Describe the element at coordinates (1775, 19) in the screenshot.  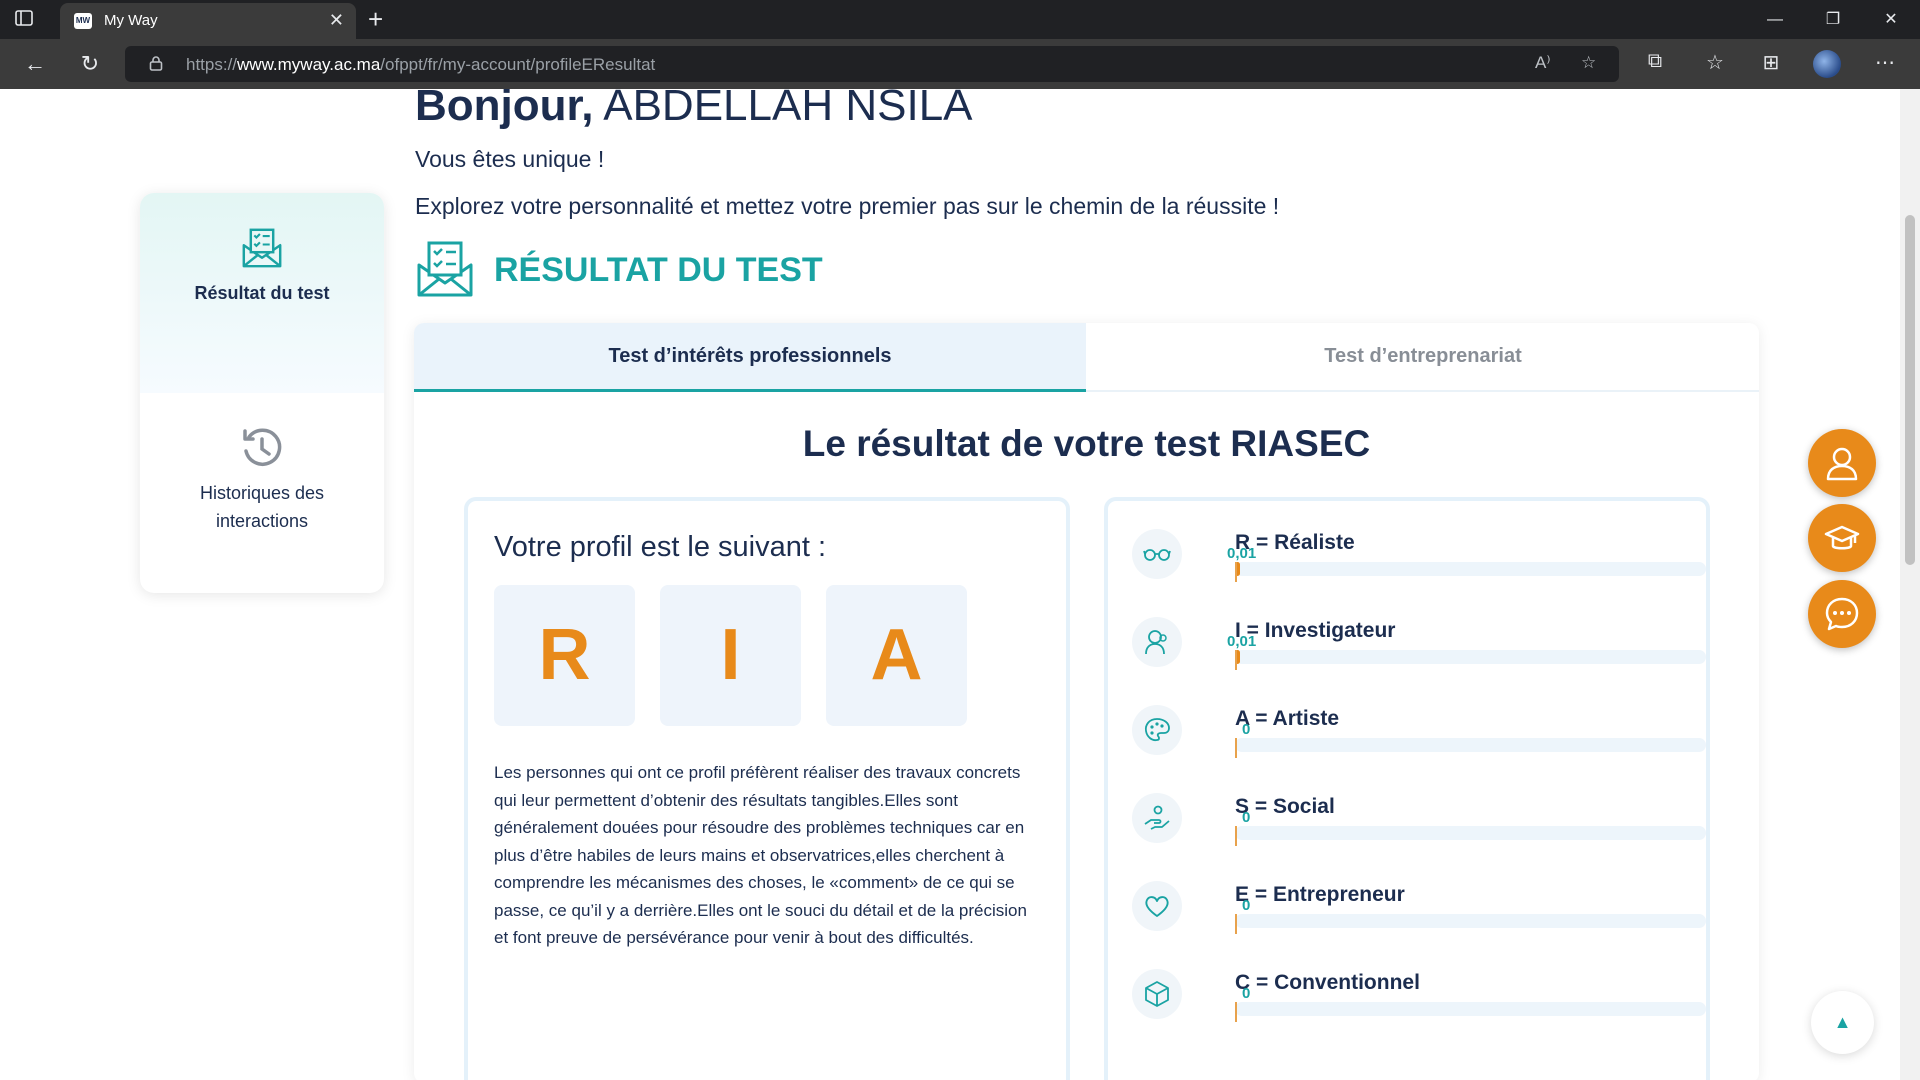
I see `minimize-icon: —` at that location.